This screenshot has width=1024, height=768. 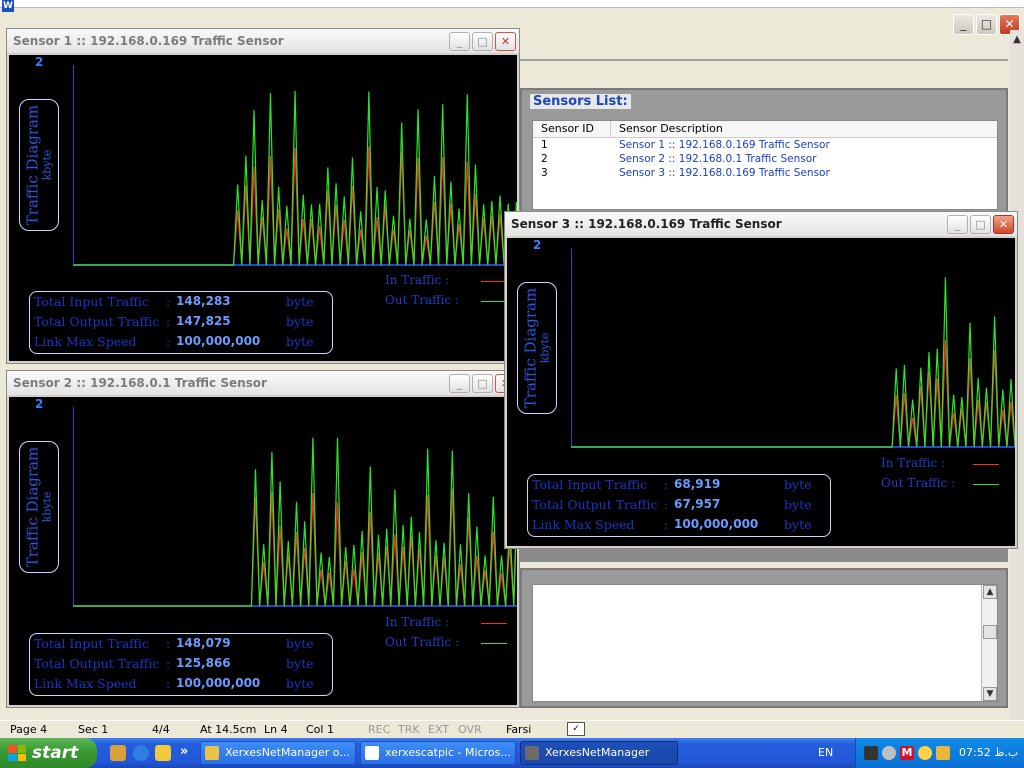 I want to click on log-textbox: ▲ ▼, so click(x=765, y=643).